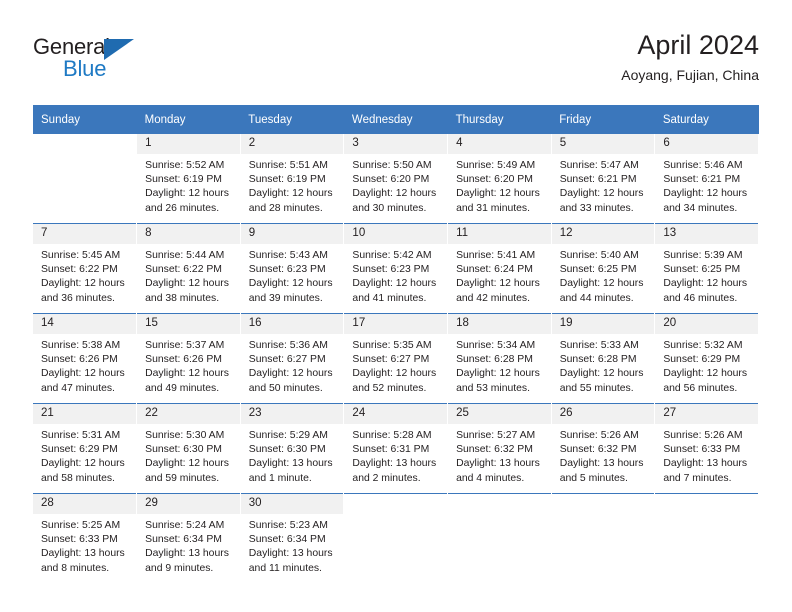  Describe the element at coordinates (288, 525) in the screenshot. I see `sunrise-time: Sunrise: 5:23 AM` at that location.